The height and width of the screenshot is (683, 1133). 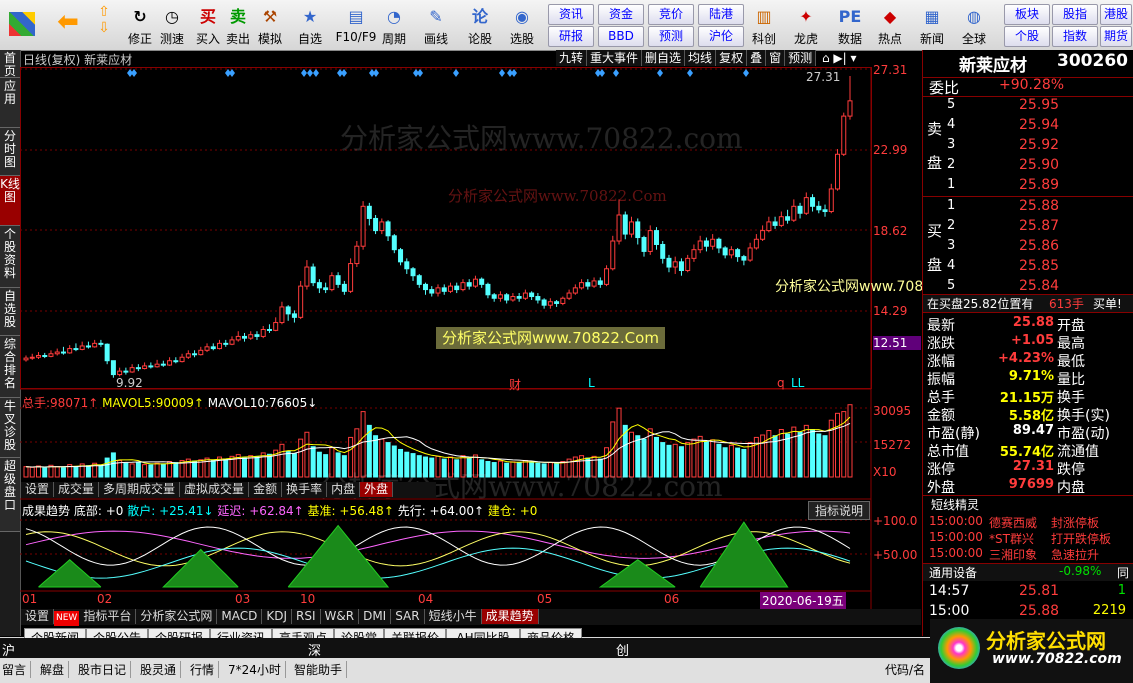 I want to click on indicator-tab-5: RSI, so click(x=306, y=616).